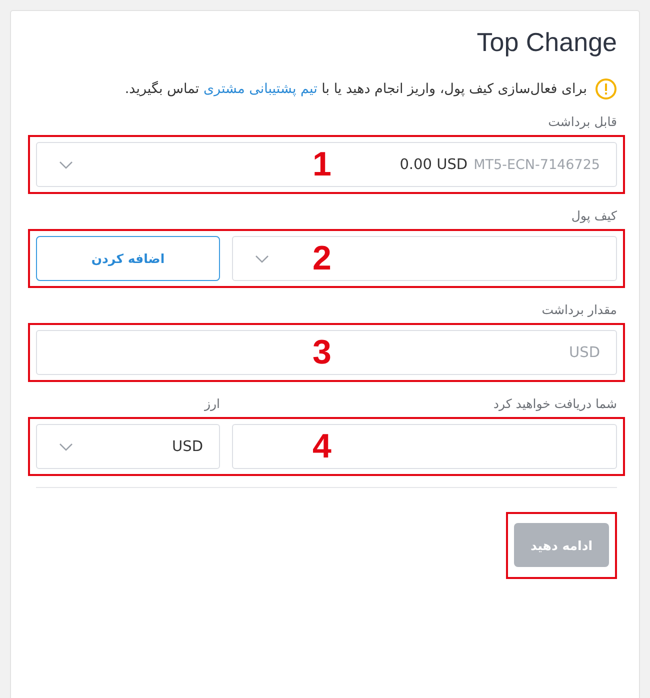 This screenshot has width=650, height=698. Describe the element at coordinates (546, 42) in the screenshot. I see `page-title: Top Change` at that location.